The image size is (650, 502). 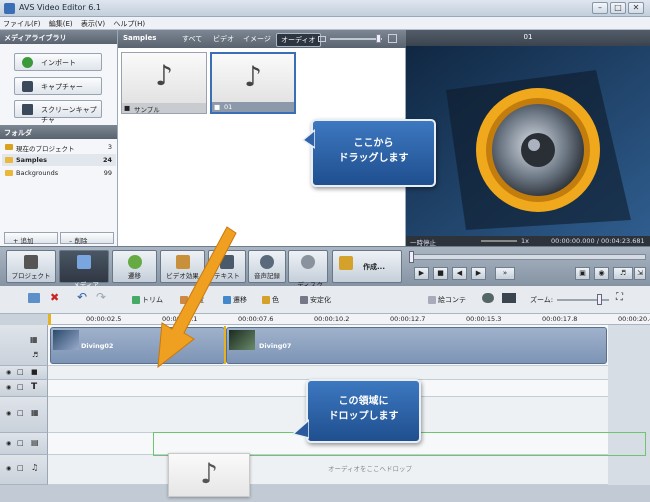 I want to click on color-icon, so click(x=266, y=300).